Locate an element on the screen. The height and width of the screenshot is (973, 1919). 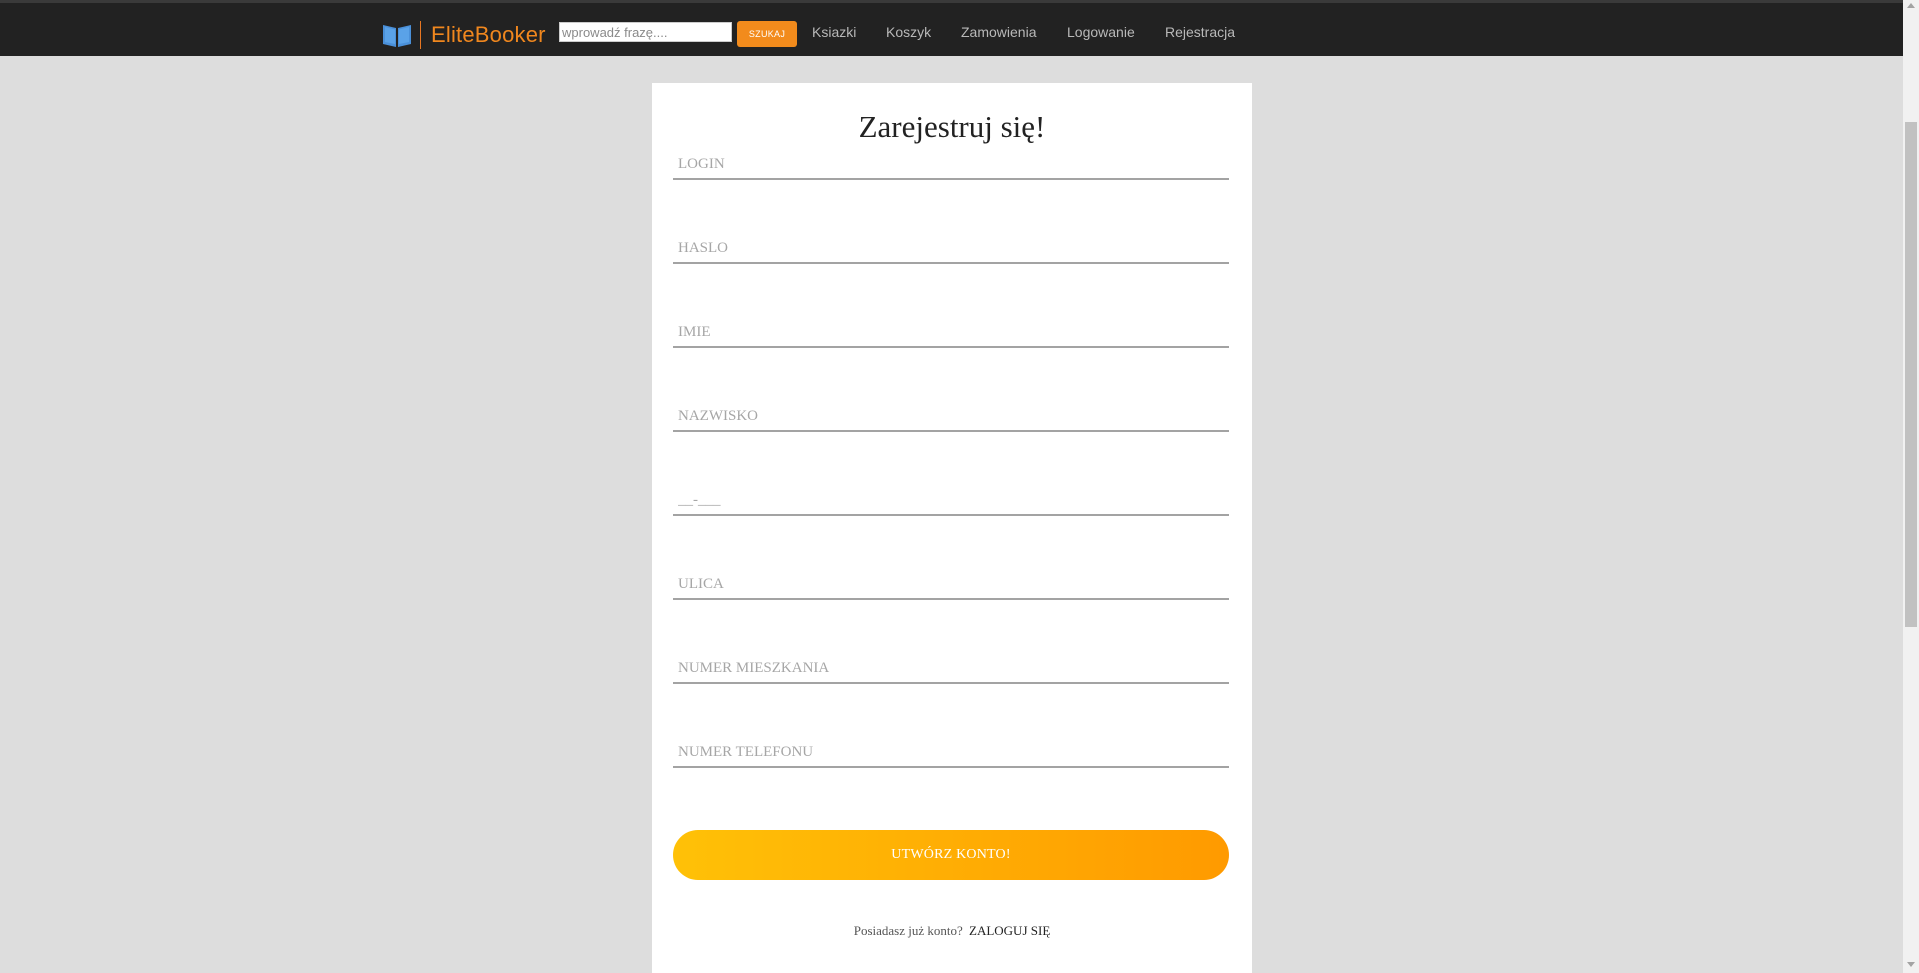
page-title: Zarejestruj się! is located at coordinates (952, 126).